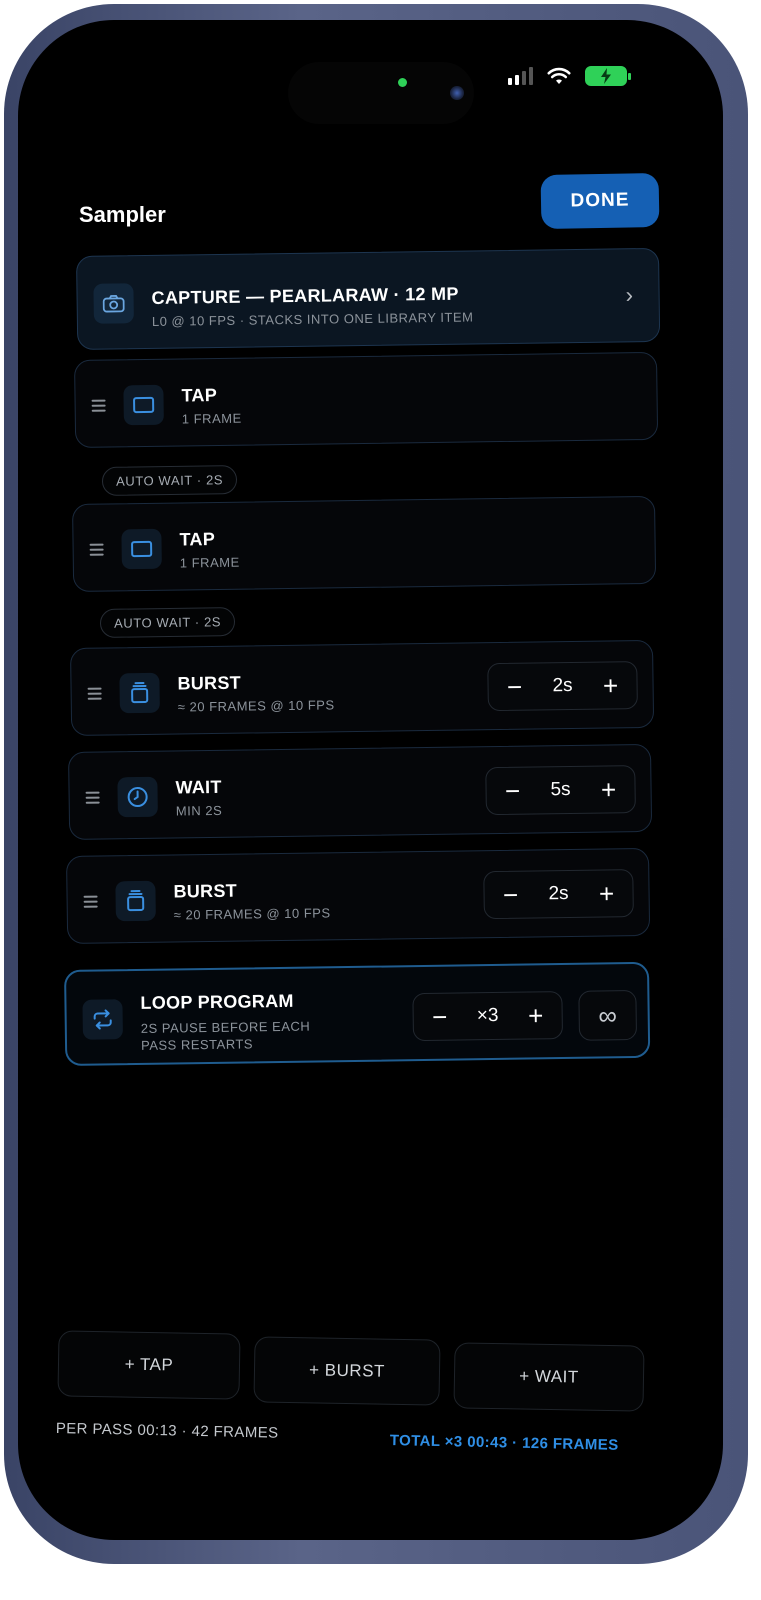  Describe the element at coordinates (305, 295) in the screenshot. I see `capture-title: CAPTURE — PEARLARAW · 12 MP` at that location.